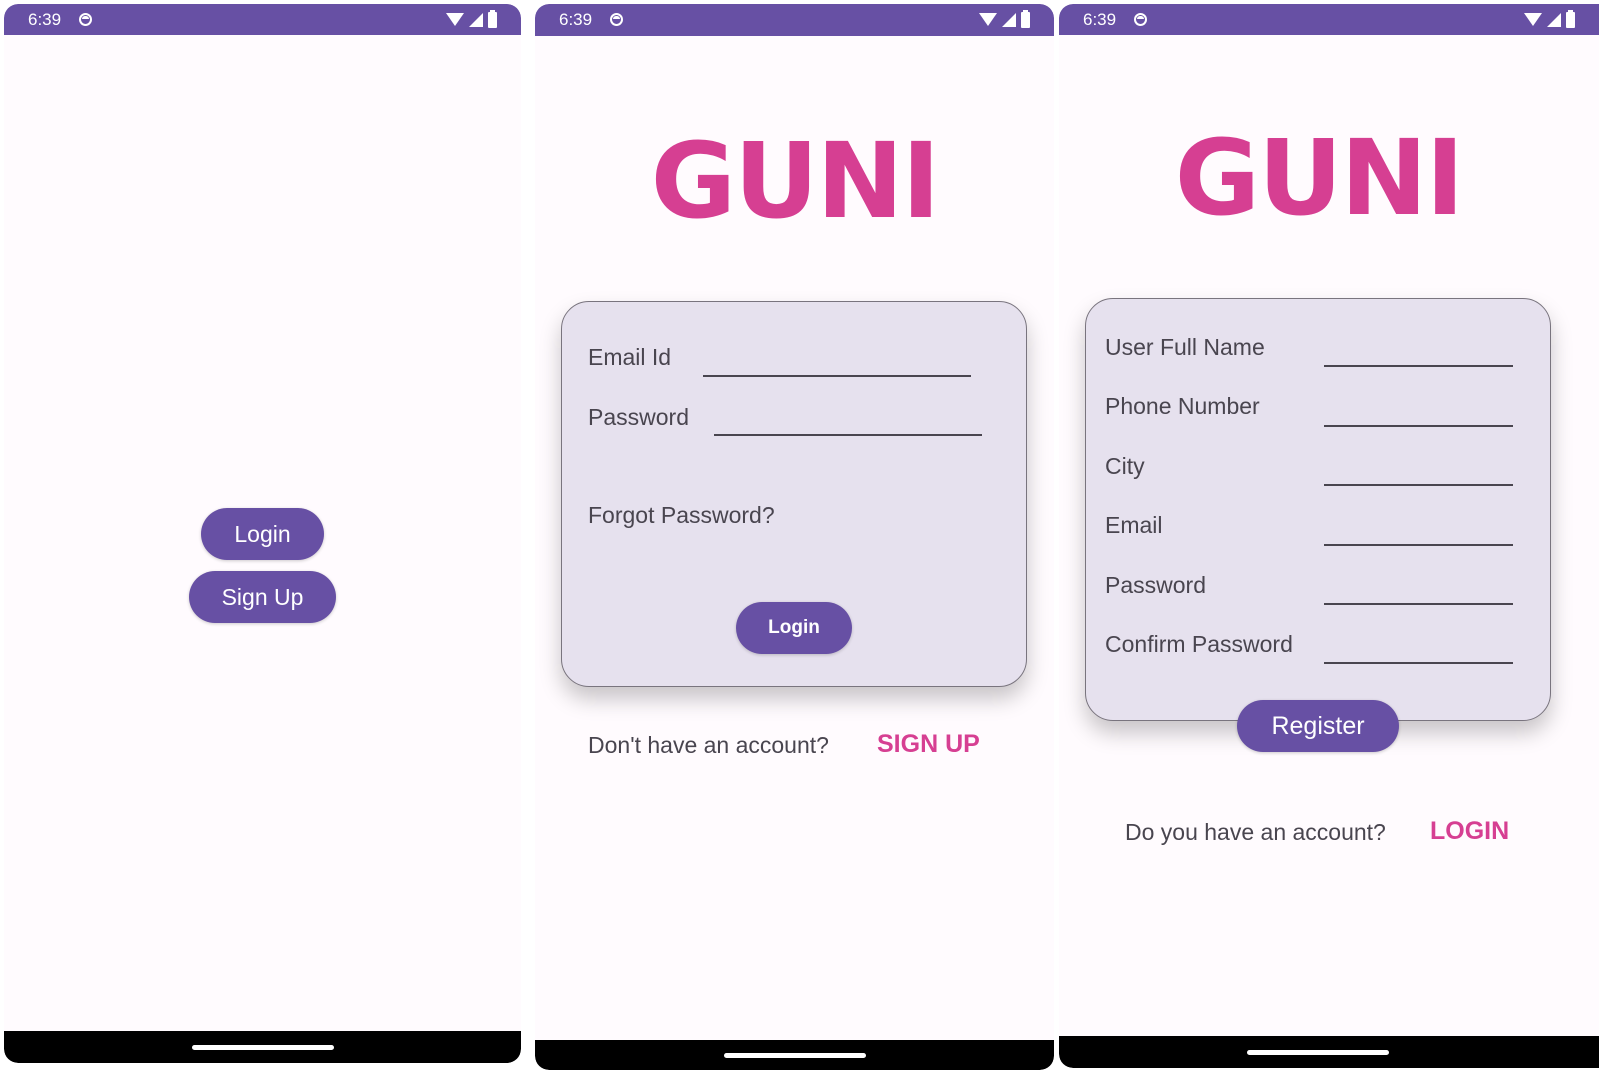 The image size is (1599, 1091). Describe the element at coordinates (794, 494) in the screenshot. I see `login-card: Email Id Password Forgot Password? Login` at that location.